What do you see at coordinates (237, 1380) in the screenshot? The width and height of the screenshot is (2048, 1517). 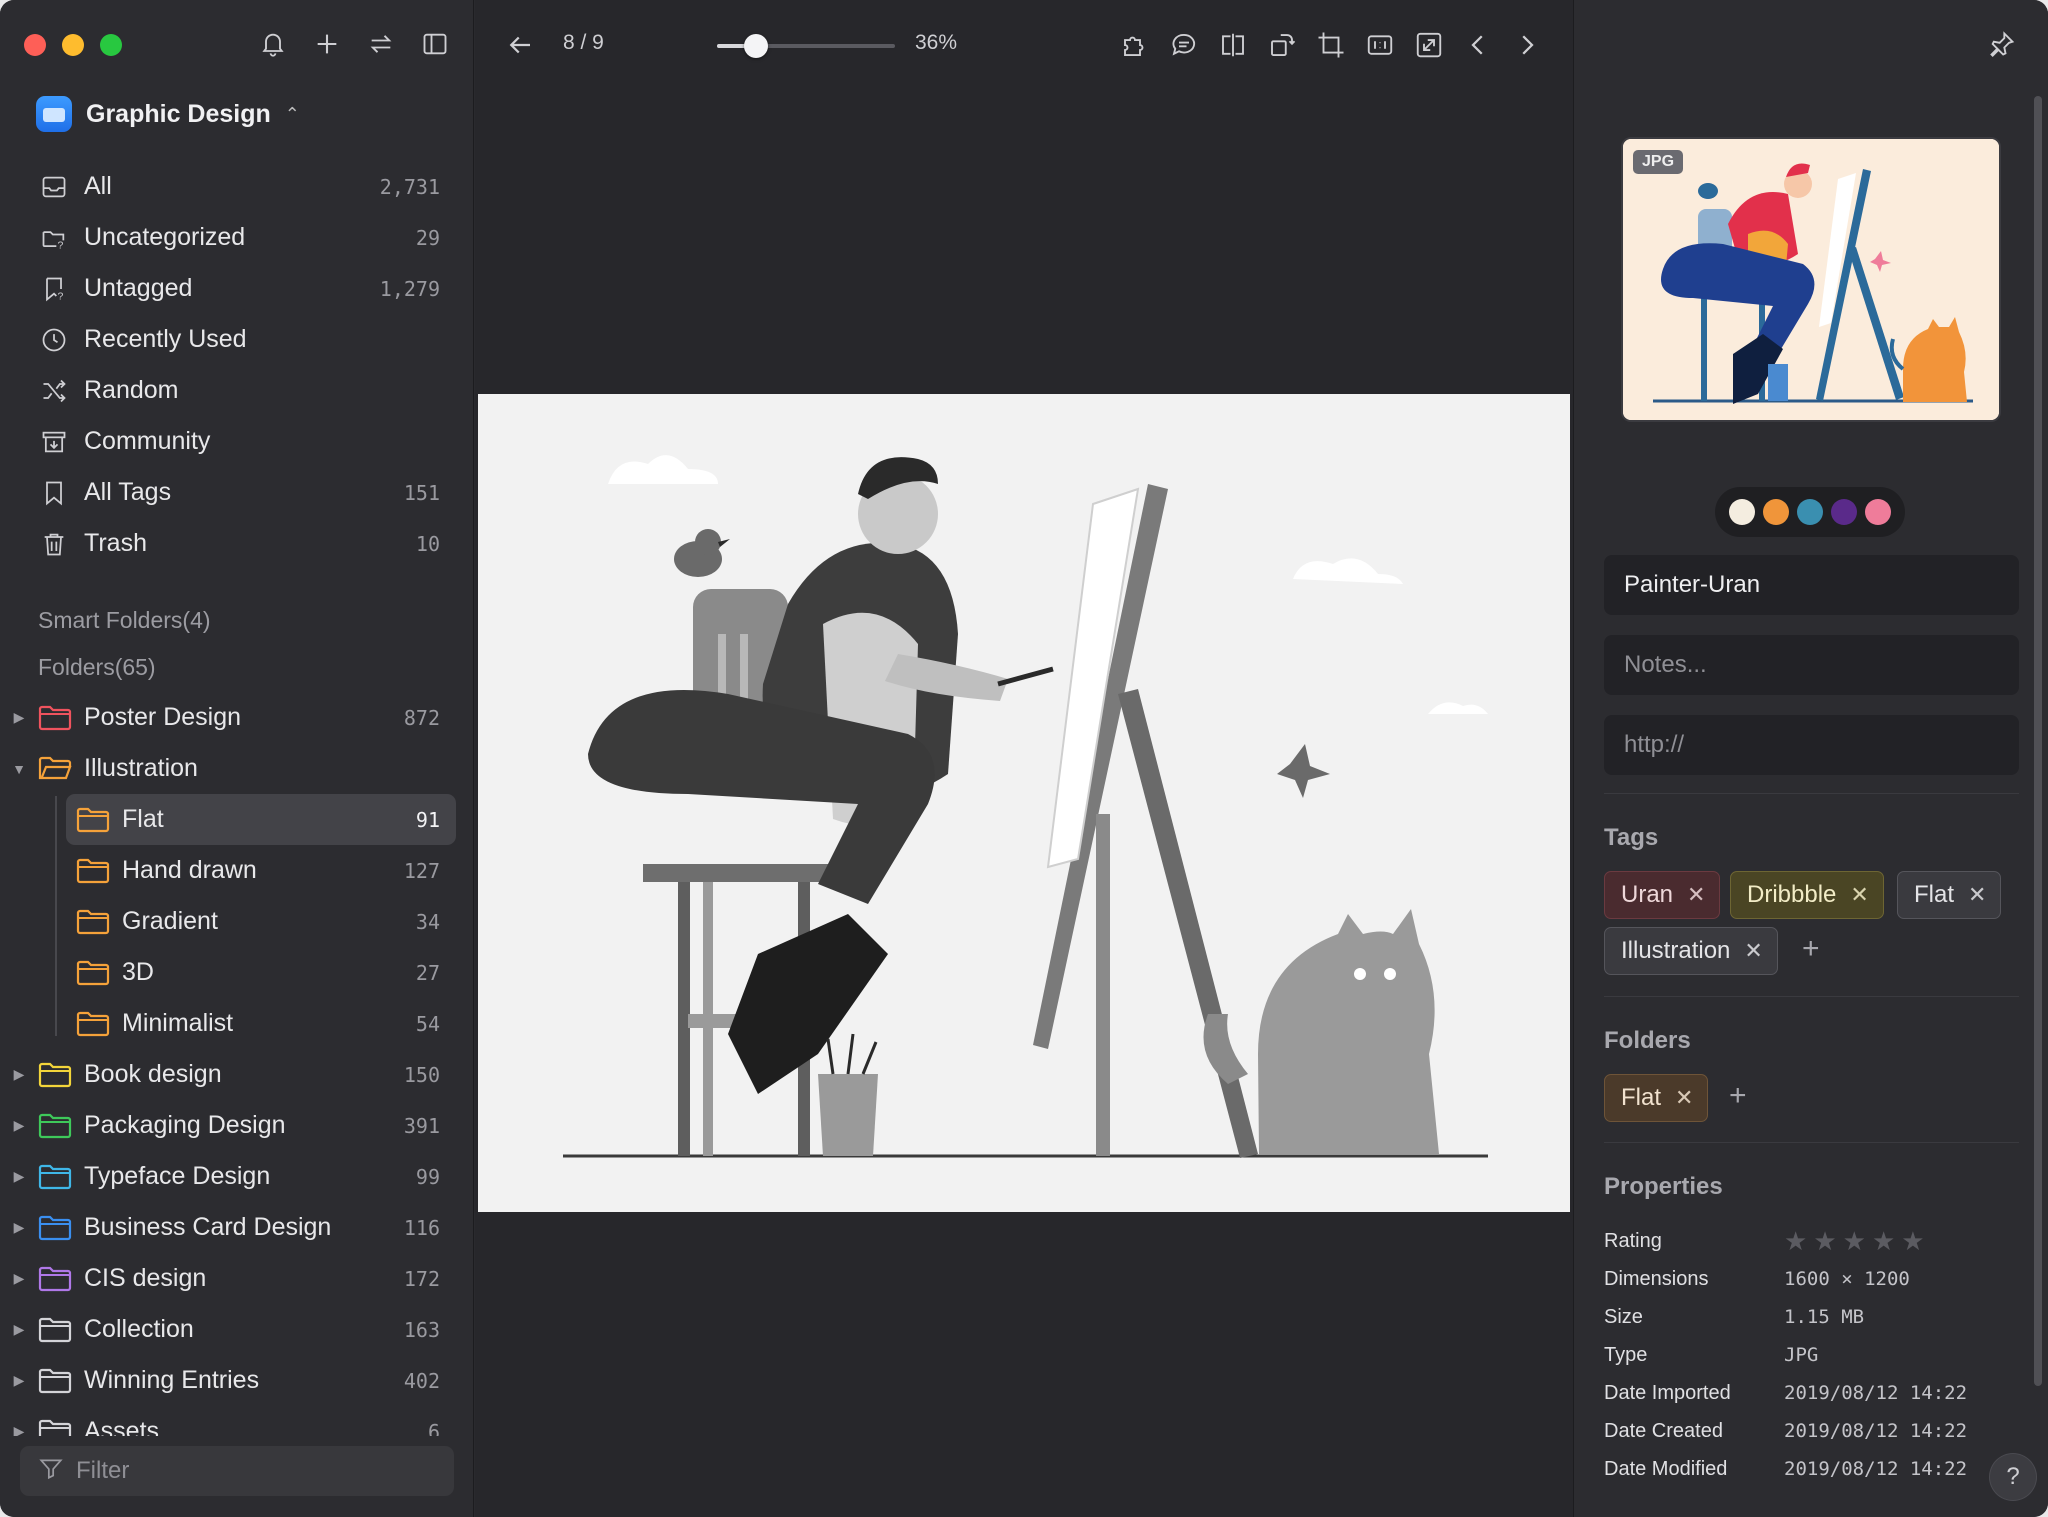 I see `folder-winning-entries: ▶ Winning Entries 402` at bounding box center [237, 1380].